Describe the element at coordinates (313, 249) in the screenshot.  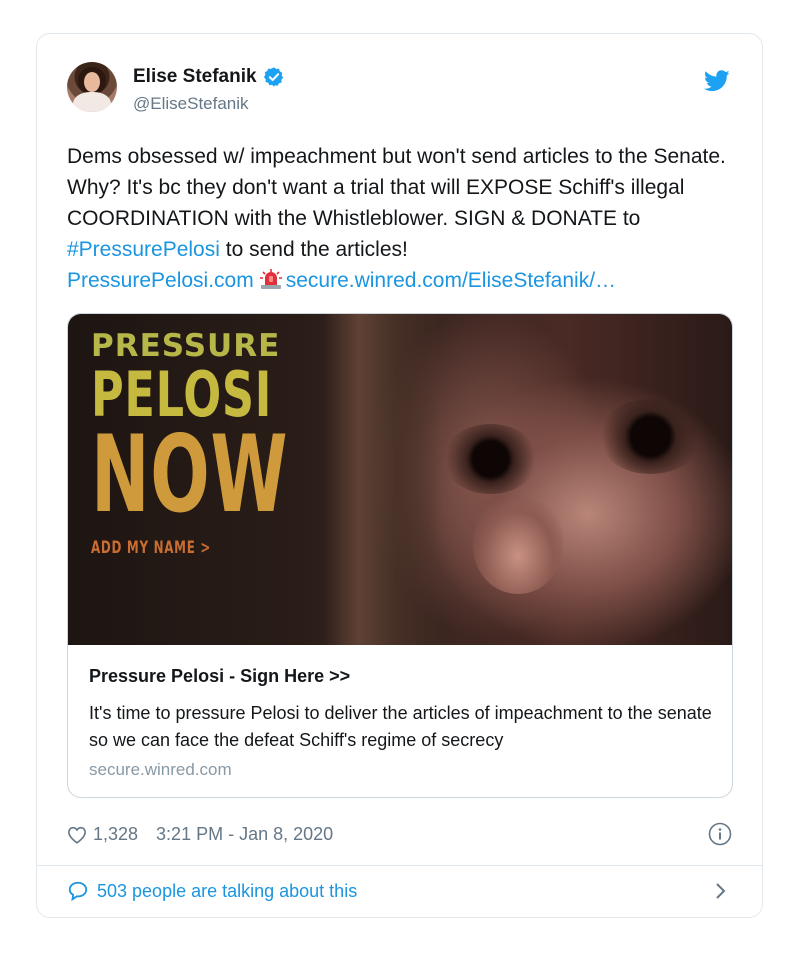
I see `tweet-text-part2: to send the articles!` at that location.